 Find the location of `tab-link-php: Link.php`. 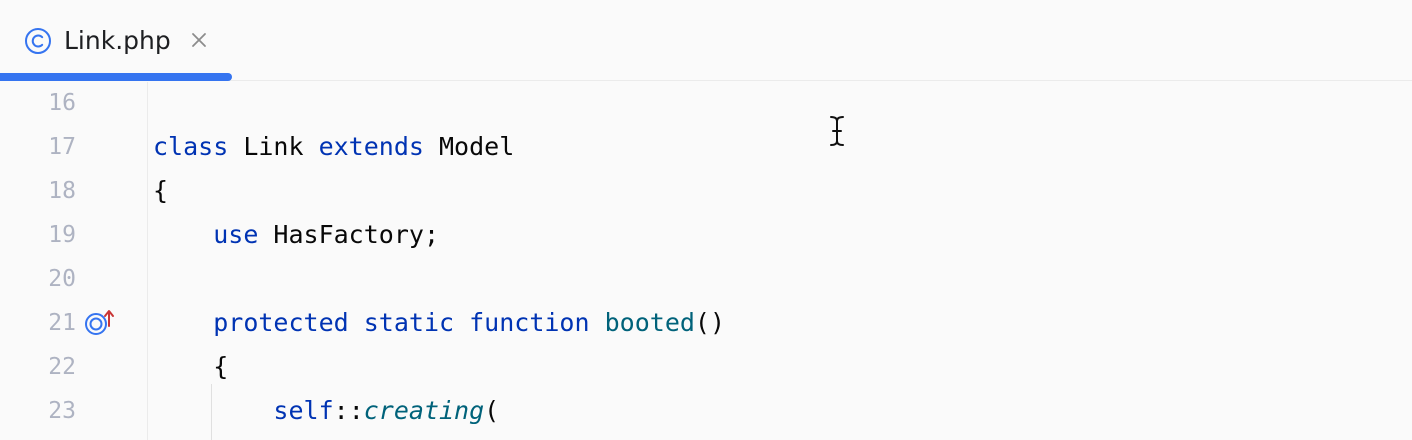

tab-link-php: Link.php is located at coordinates (116, 40).